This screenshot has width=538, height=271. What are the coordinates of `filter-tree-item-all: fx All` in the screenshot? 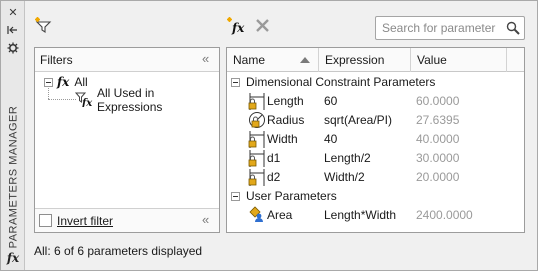 It's located at (66, 82).